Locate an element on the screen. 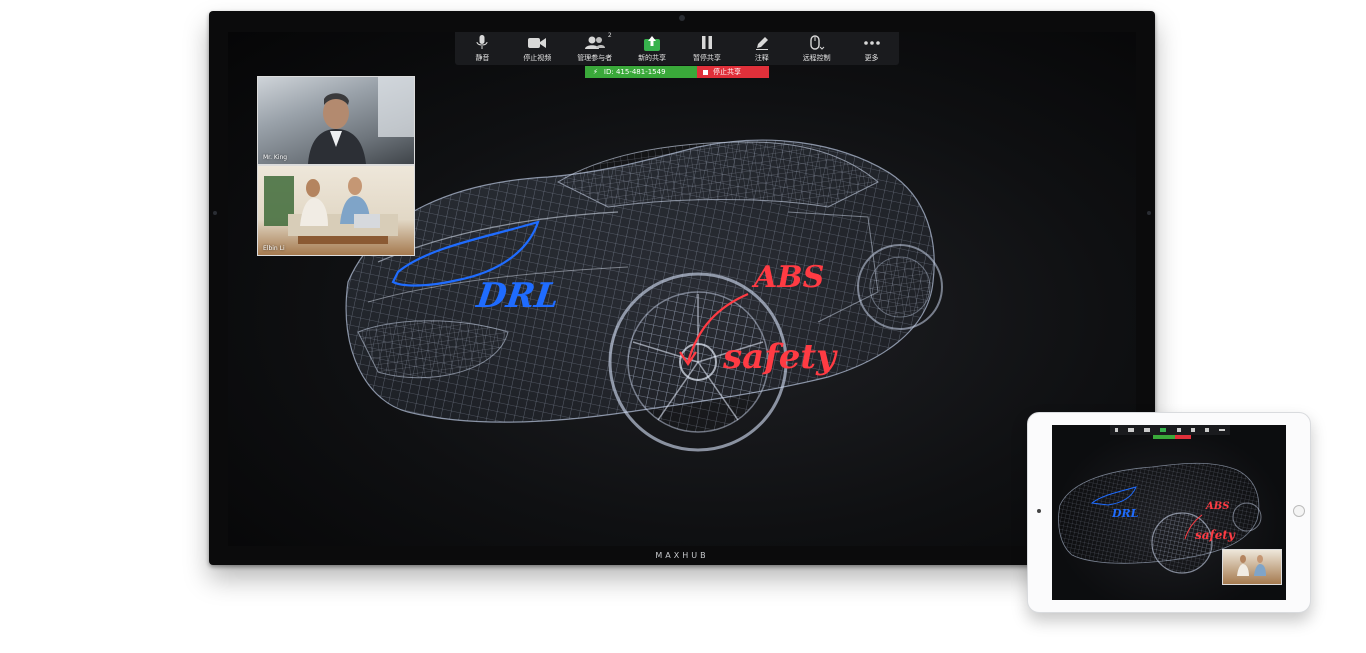  tablet-camera-dot is located at coordinates (1039, 511).